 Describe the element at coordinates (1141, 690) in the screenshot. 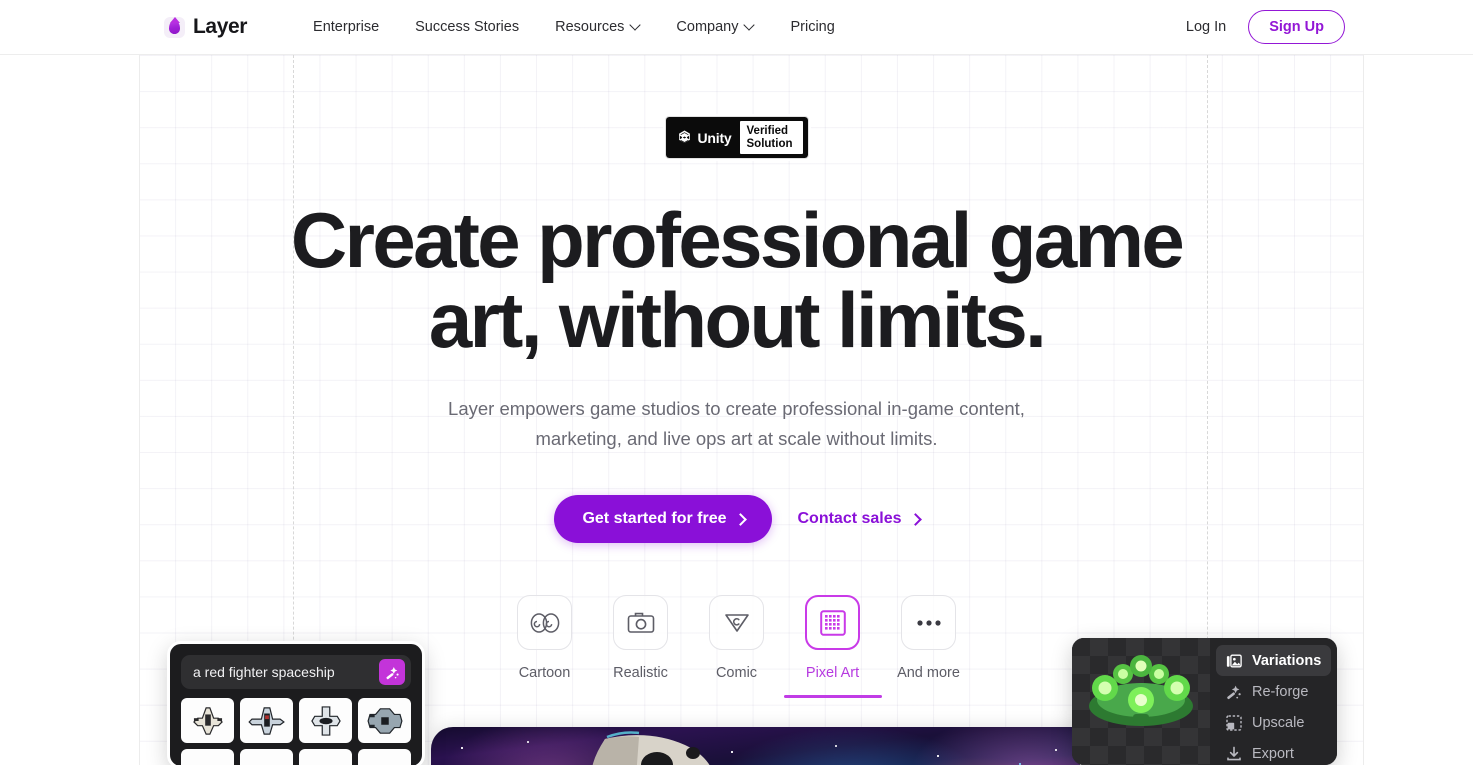

I see `alien-ship-preview-art` at that location.